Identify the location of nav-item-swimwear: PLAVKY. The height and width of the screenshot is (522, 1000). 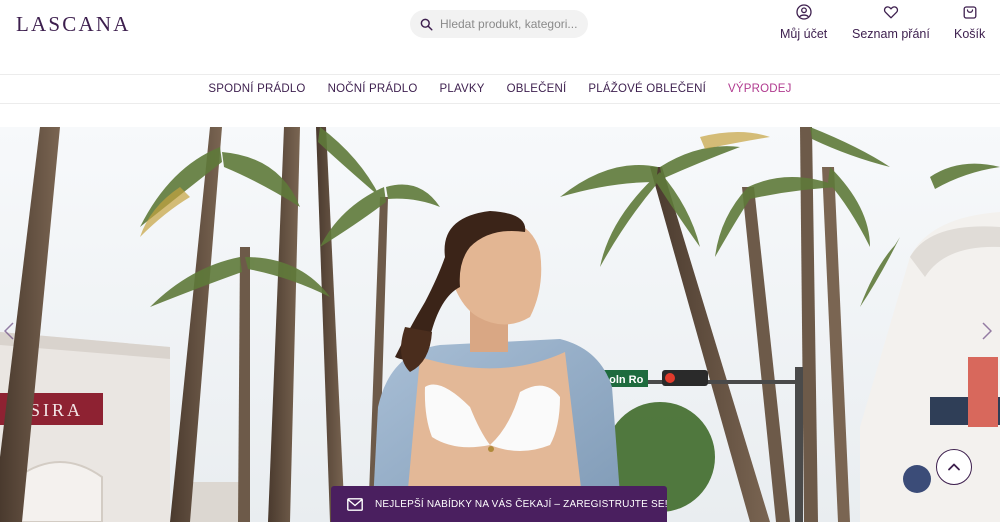
(462, 89).